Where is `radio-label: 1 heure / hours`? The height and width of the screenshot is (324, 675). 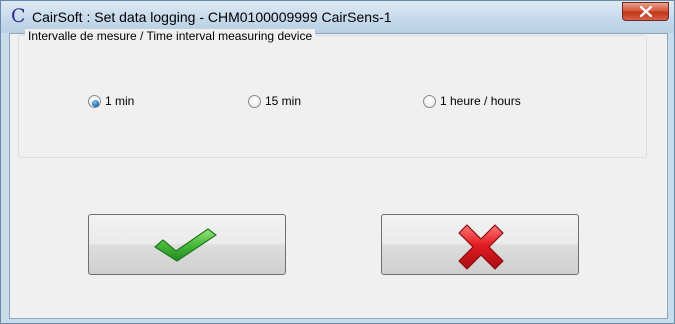
radio-label: 1 heure / hours is located at coordinates (480, 101).